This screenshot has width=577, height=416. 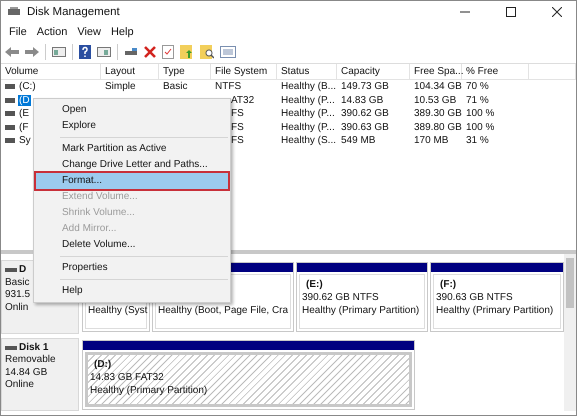 What do you see at coordinates (17, 282) in the screenshot?
I see `disk-type: Basic` at bounding box center [17, 282].